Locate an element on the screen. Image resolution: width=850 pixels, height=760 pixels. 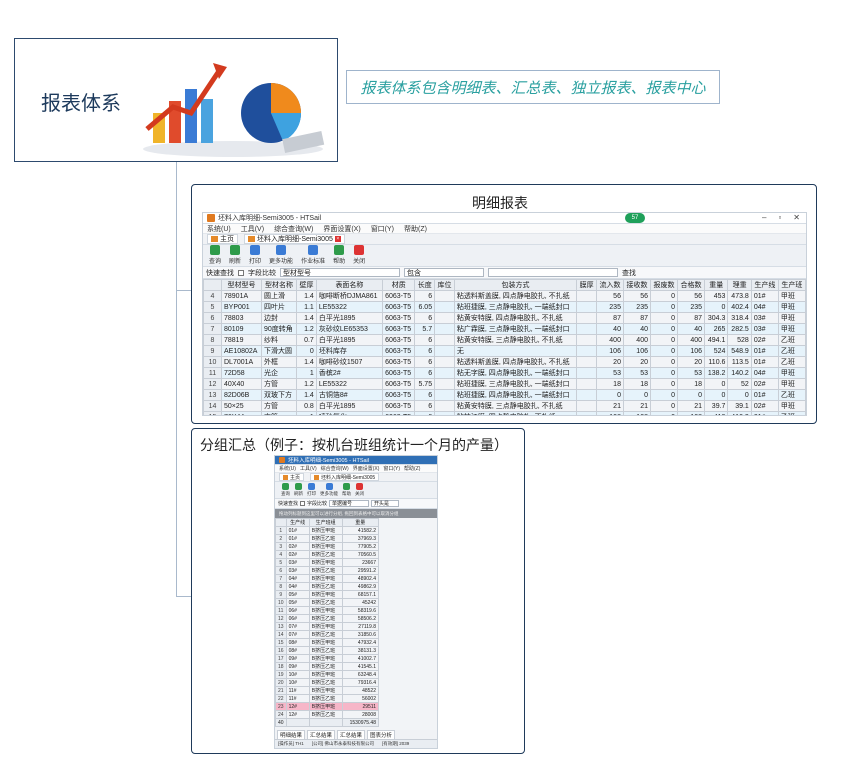
tab-detail: 坯料入库明细-Semi3005 is located at coordinates (345, 477).